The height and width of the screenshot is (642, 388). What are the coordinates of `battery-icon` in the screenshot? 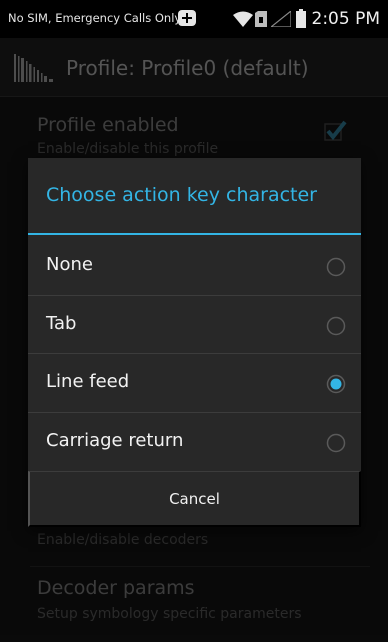 It's located at (301, 18).